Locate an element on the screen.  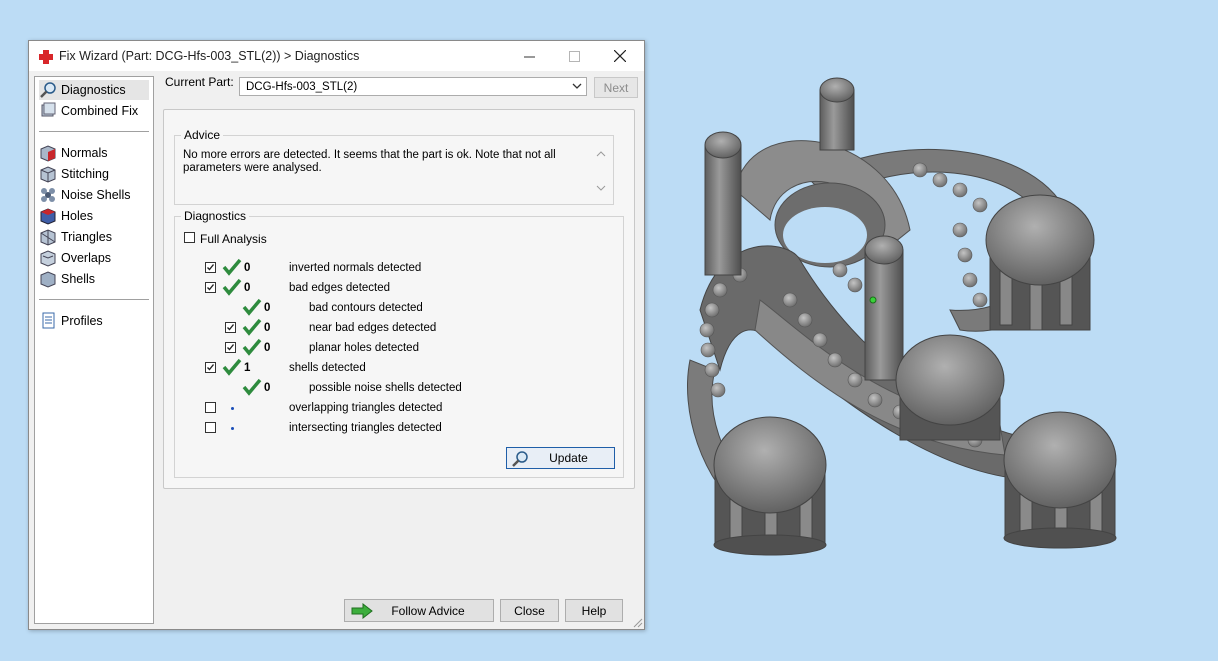
sidebar-item-normals: Normals is located at coordinates (73, 153).